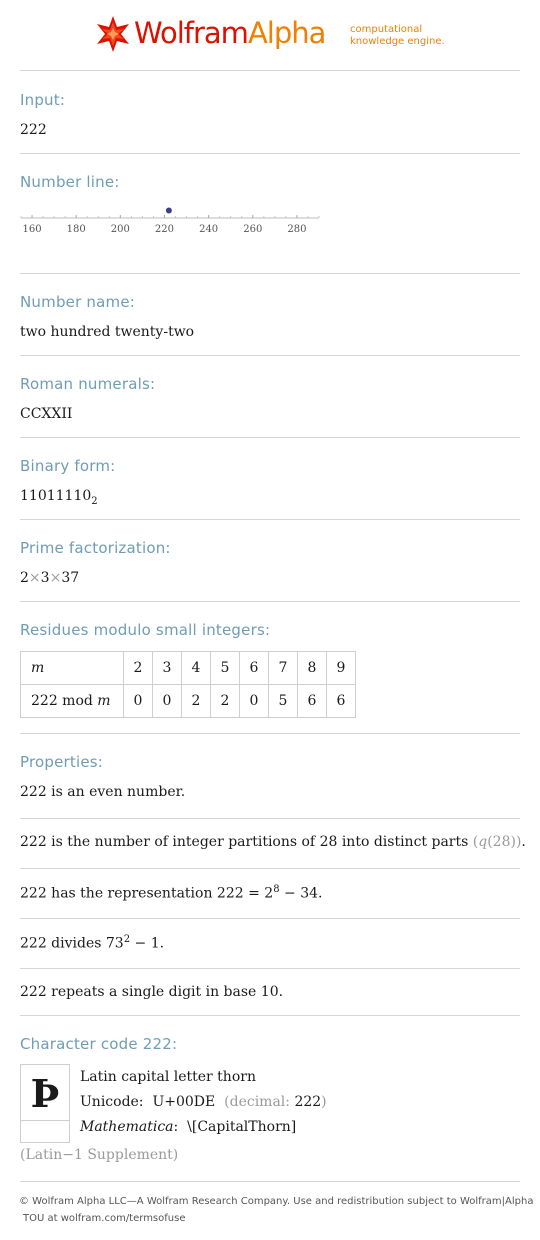 The height and width of the screenshot is (1240, 540). Describe the element at coordinates (504, 842) in the screenshot. I see `note-rest: (28))` at that location.